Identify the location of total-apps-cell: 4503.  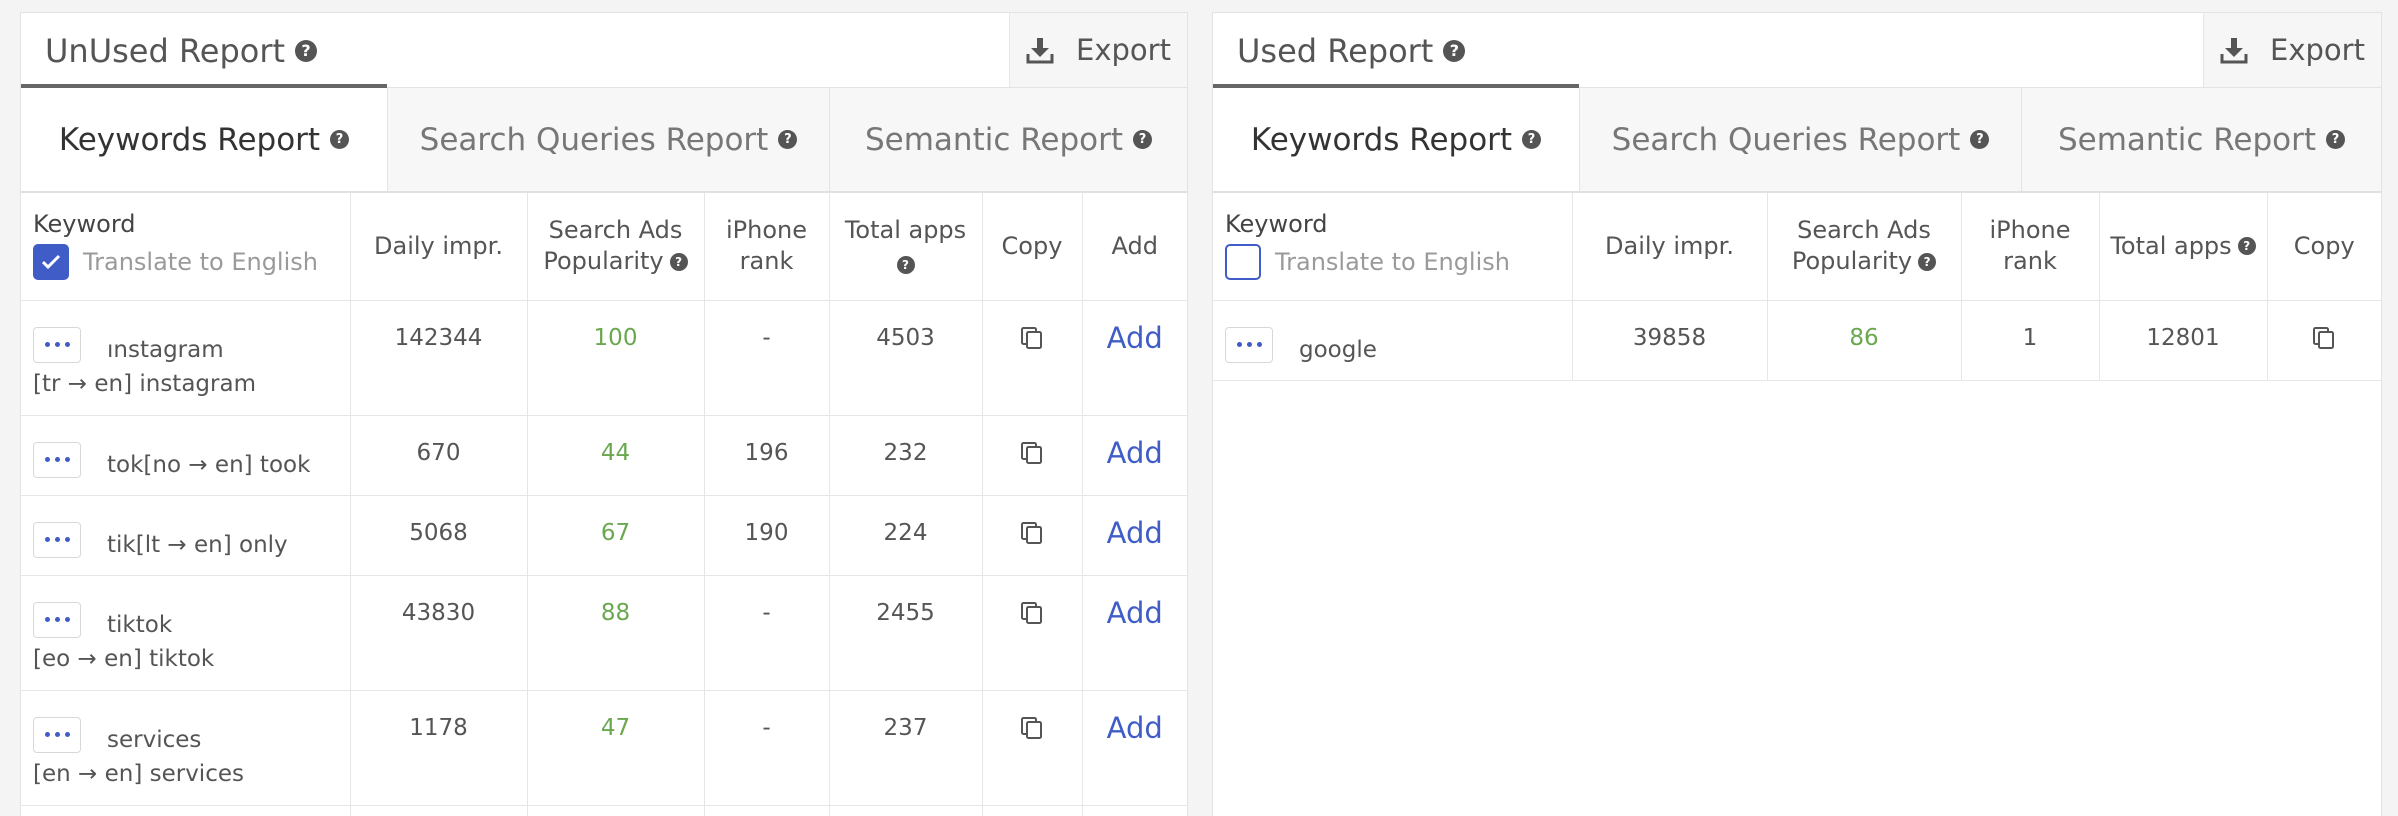
(906, 358).